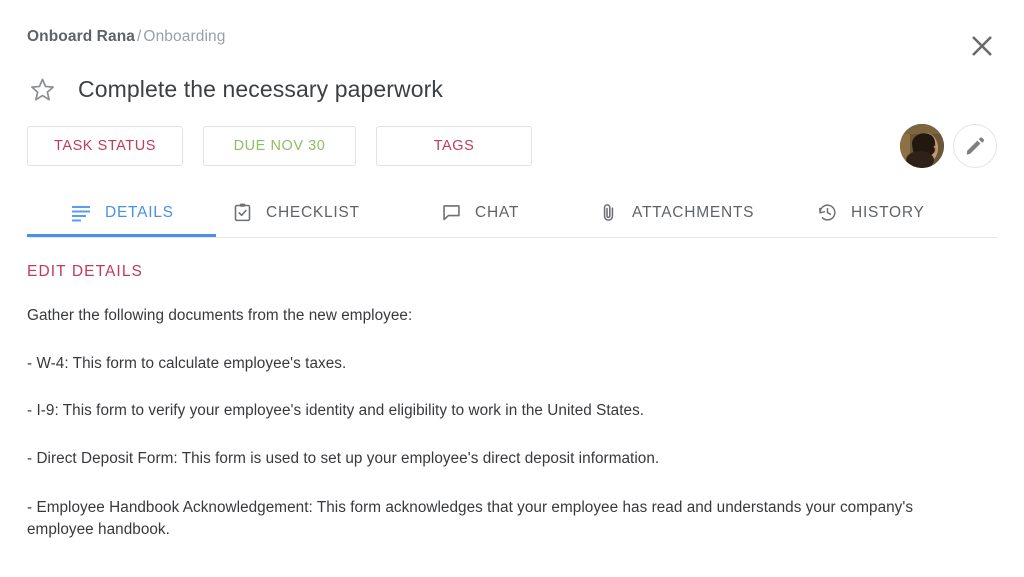 This screenshot has height=577, width=1024. Describe the element at coordinates (454, 146) in the screenshot. I see `tags-chip: TAGS` at that location.